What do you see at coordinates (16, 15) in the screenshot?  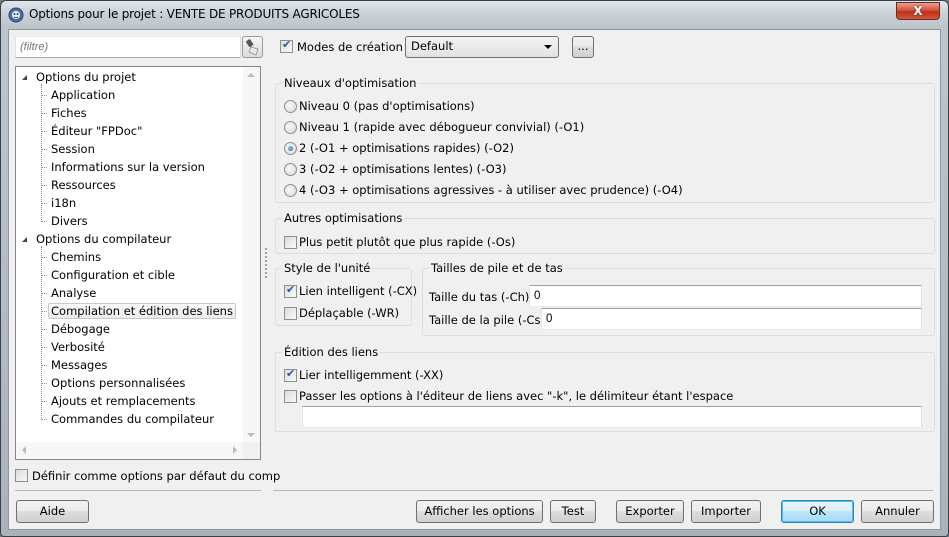 I see `app-icon` at bounding box center [16, 15].